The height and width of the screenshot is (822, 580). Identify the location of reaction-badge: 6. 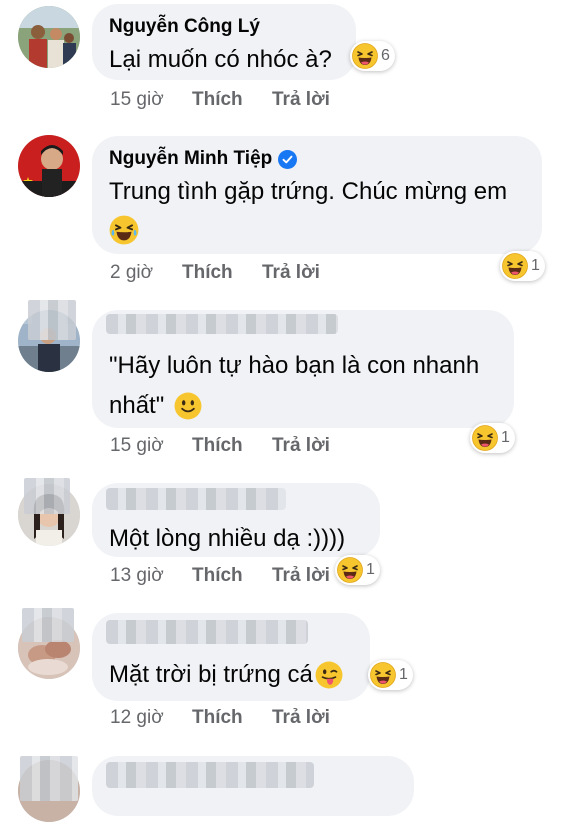
(372, 56).